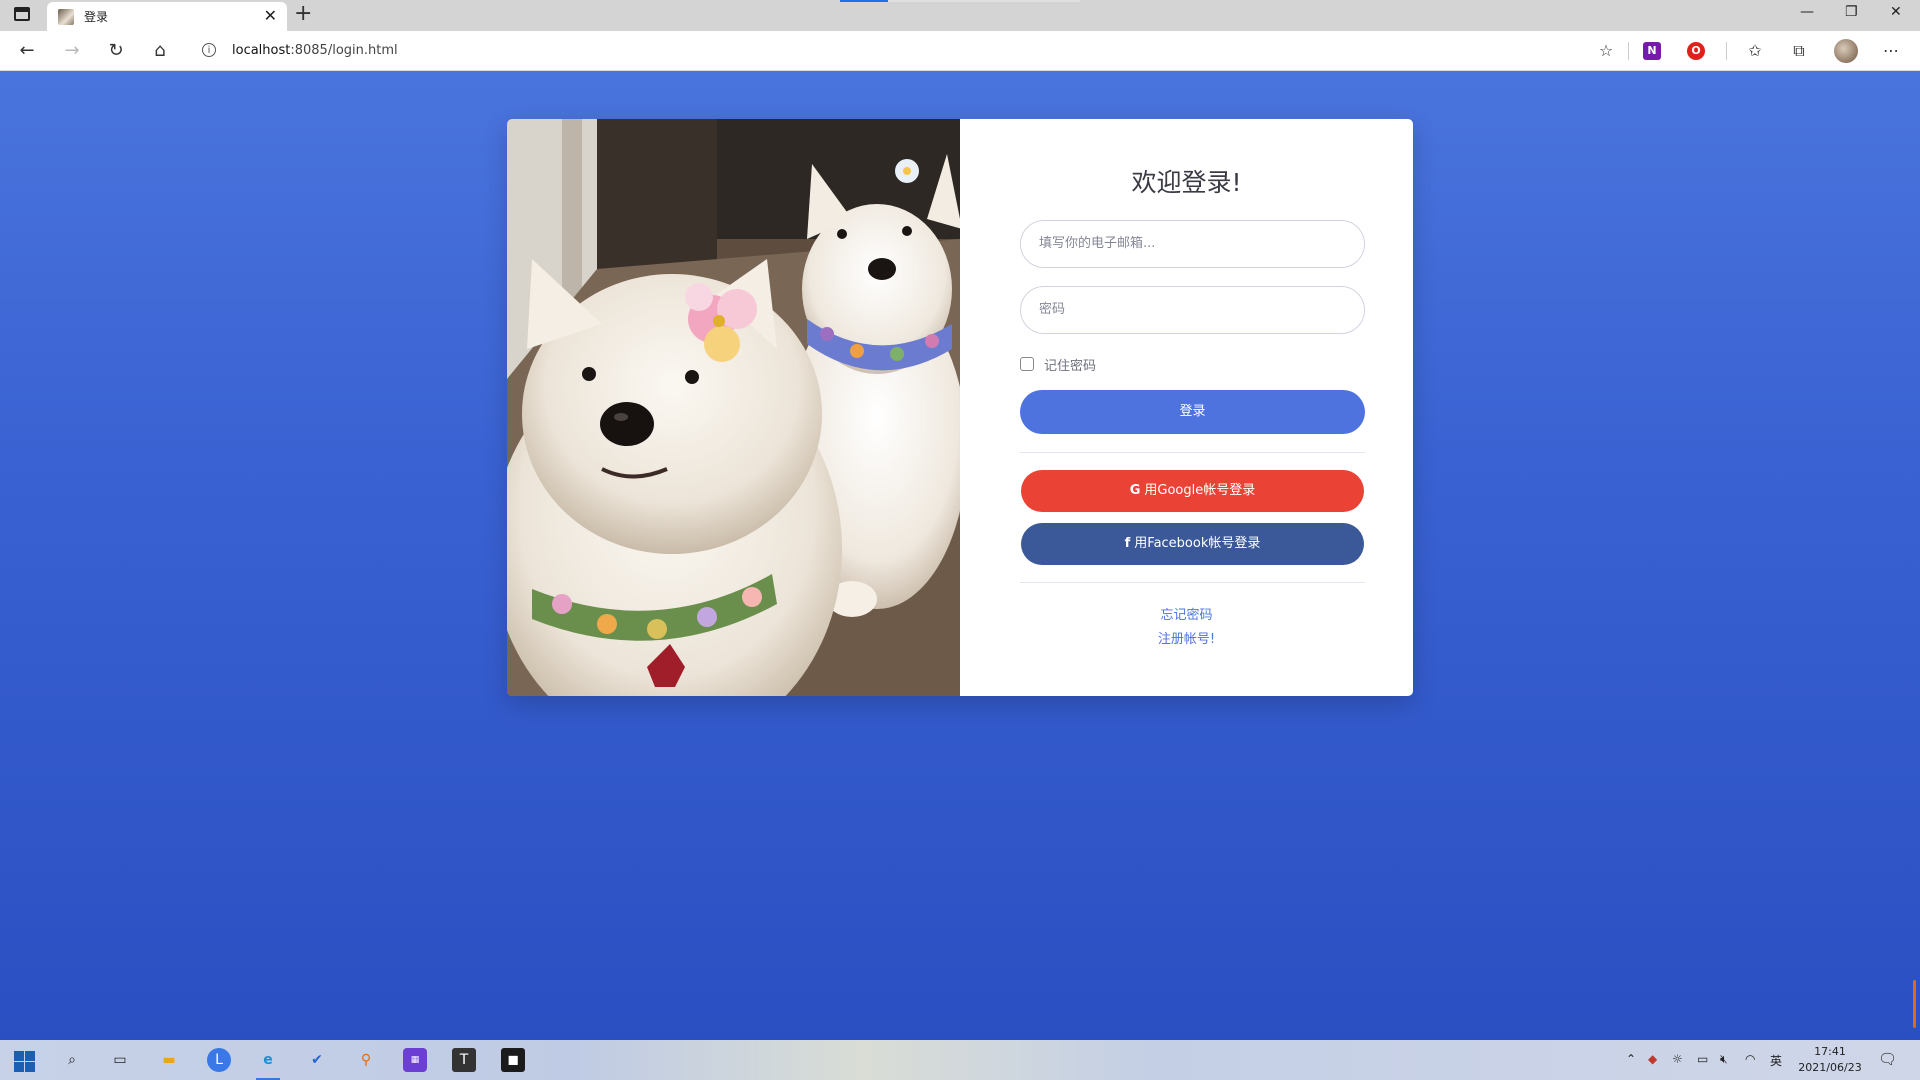 Image resolution: width=1920 pixels, height=1080 pixels. I want to click on facebook-login-button: f 用Facebook帐号登录, so click(1192, 544).